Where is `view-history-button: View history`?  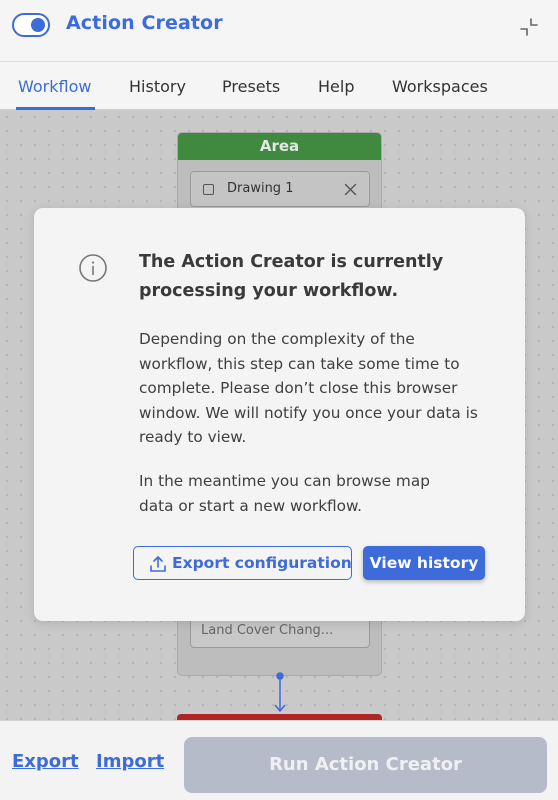 view-history-button: View history is located at coordinates (424, 563).